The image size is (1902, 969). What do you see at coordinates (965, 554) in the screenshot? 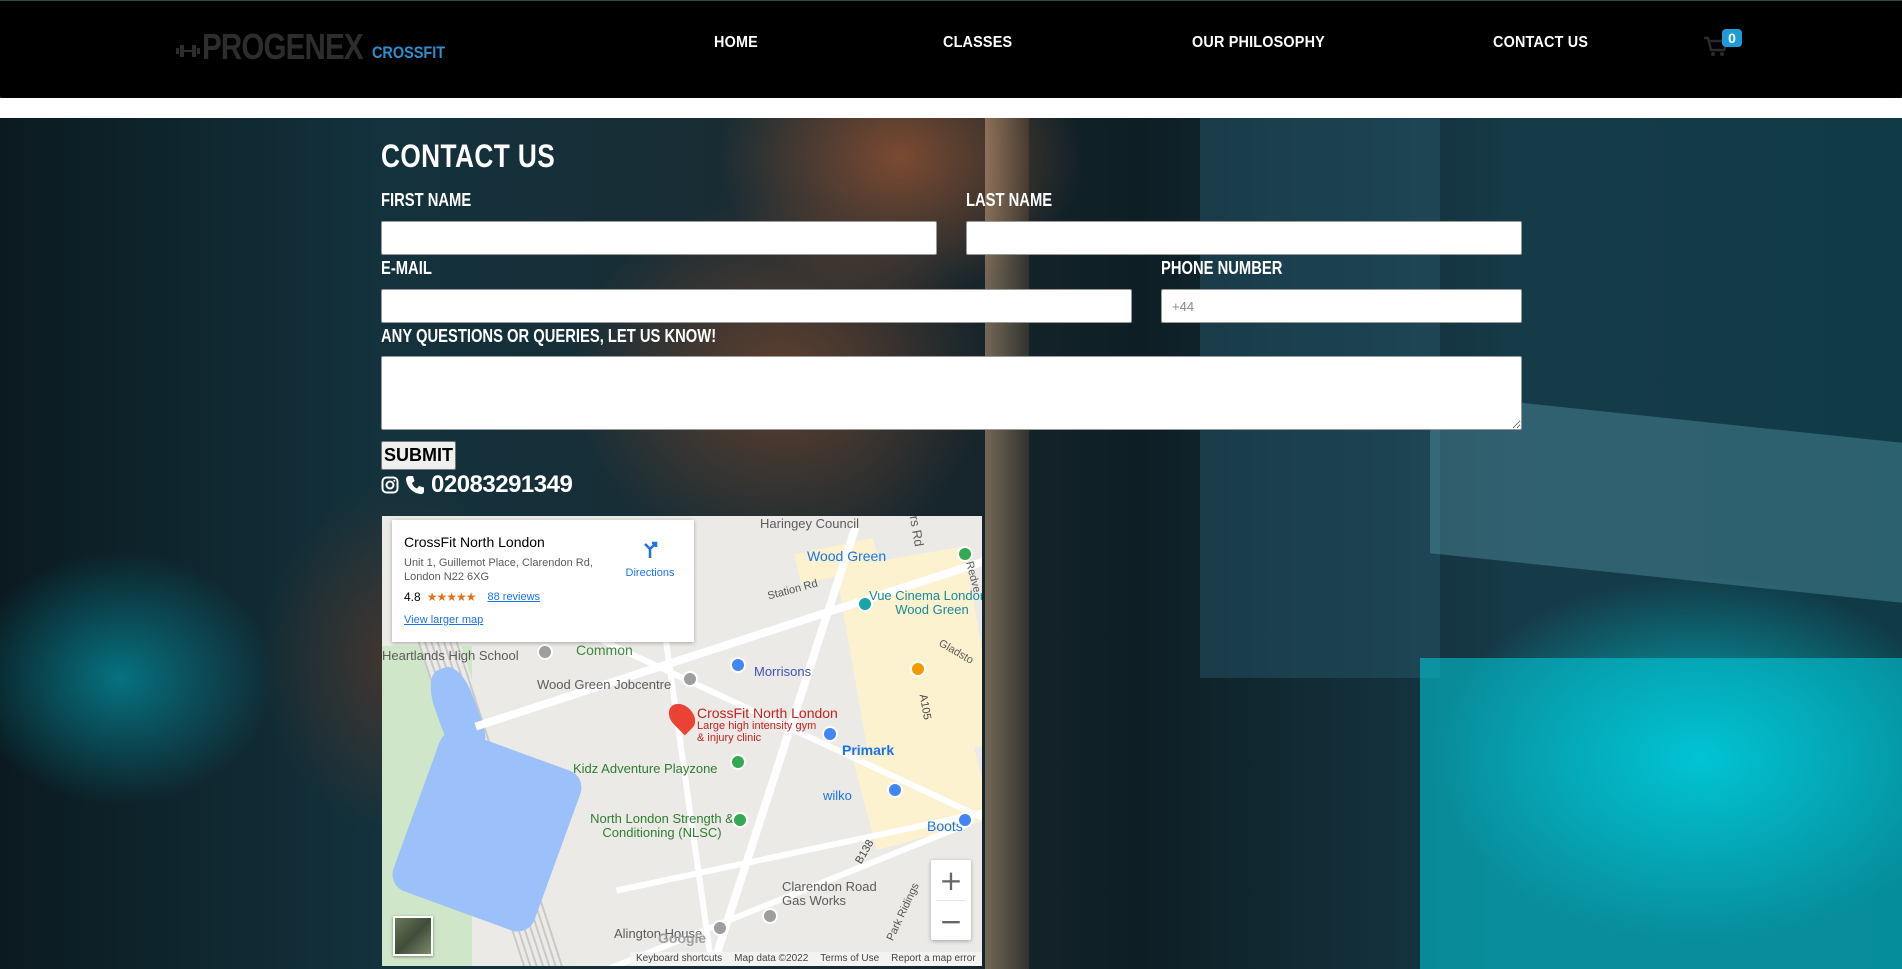
I see `park-pin-icon` at bounding box center [965, 554].